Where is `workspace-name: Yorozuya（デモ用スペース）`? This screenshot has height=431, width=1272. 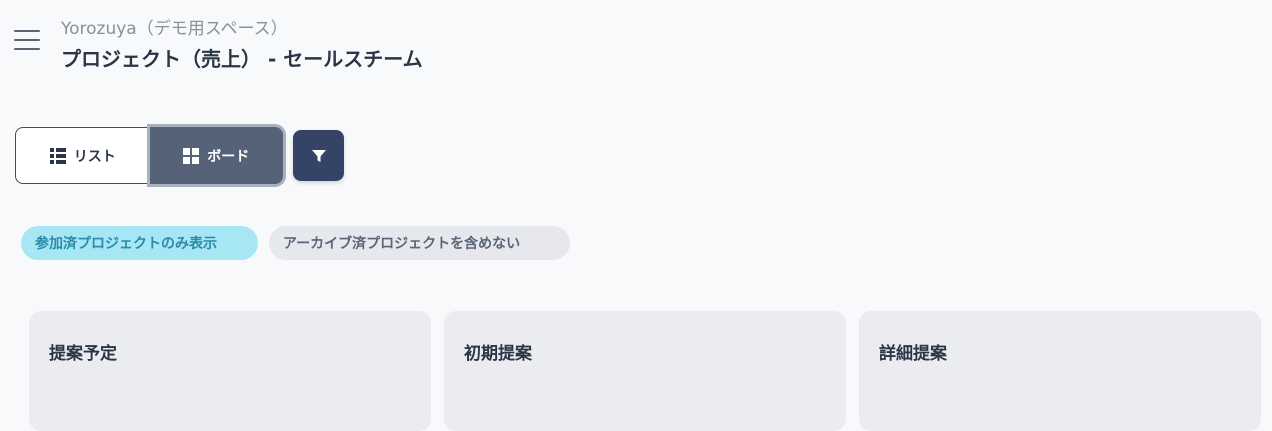 workspace-name: Yorozuya（デモ用スペース） is located at coordinates (174, 29).